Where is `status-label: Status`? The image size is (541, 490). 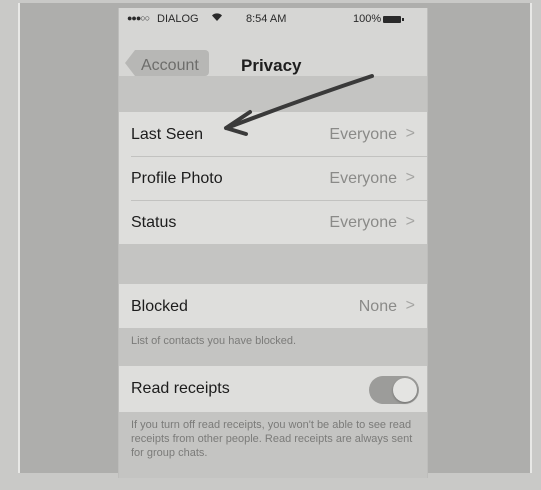 status-label: Status is located at coordinates (154, 222).